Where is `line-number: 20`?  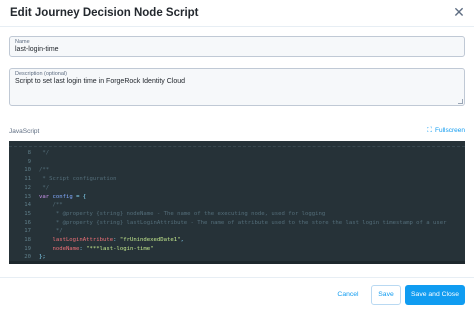 line-number: 20 is located at coordinates (27, 257).